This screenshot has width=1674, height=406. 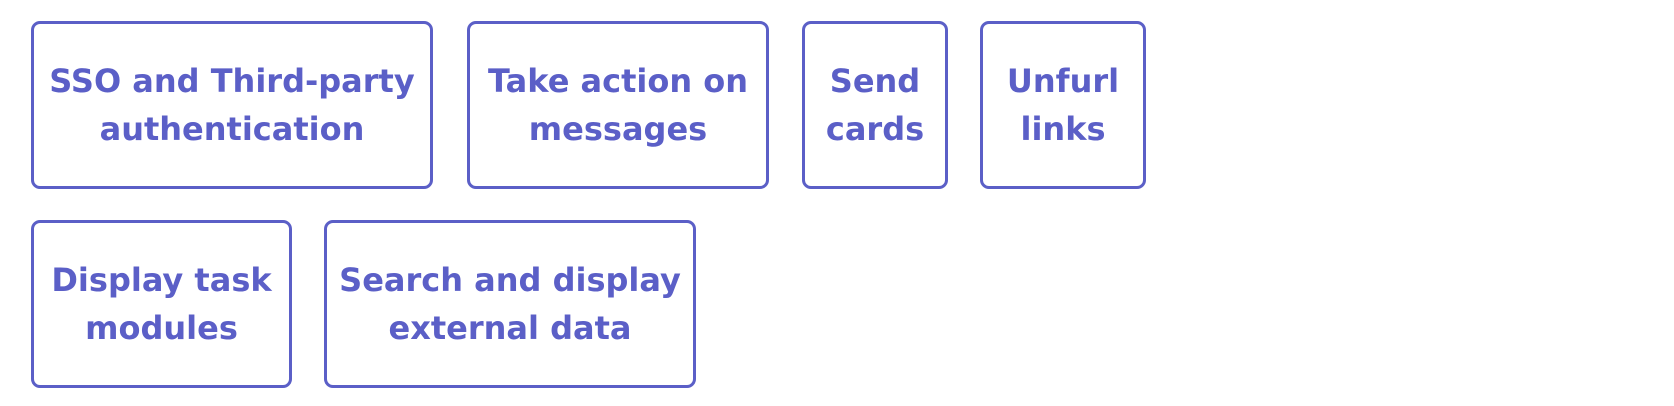 I want to click on search-and-display-external-data-card: Search and display external data, so click(x=510, y=304).